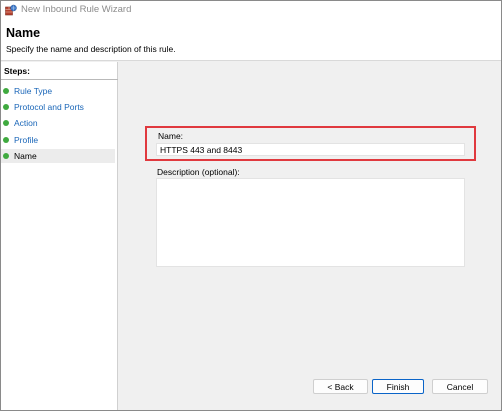 This screenshot has width=502, height=411. I want to click on name-input, so click(310, 149).